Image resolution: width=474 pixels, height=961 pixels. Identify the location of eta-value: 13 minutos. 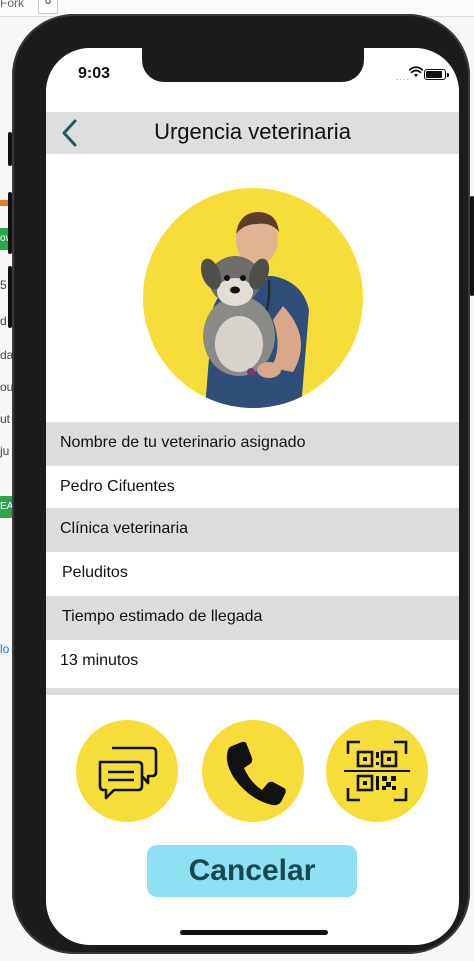
(99, 660).